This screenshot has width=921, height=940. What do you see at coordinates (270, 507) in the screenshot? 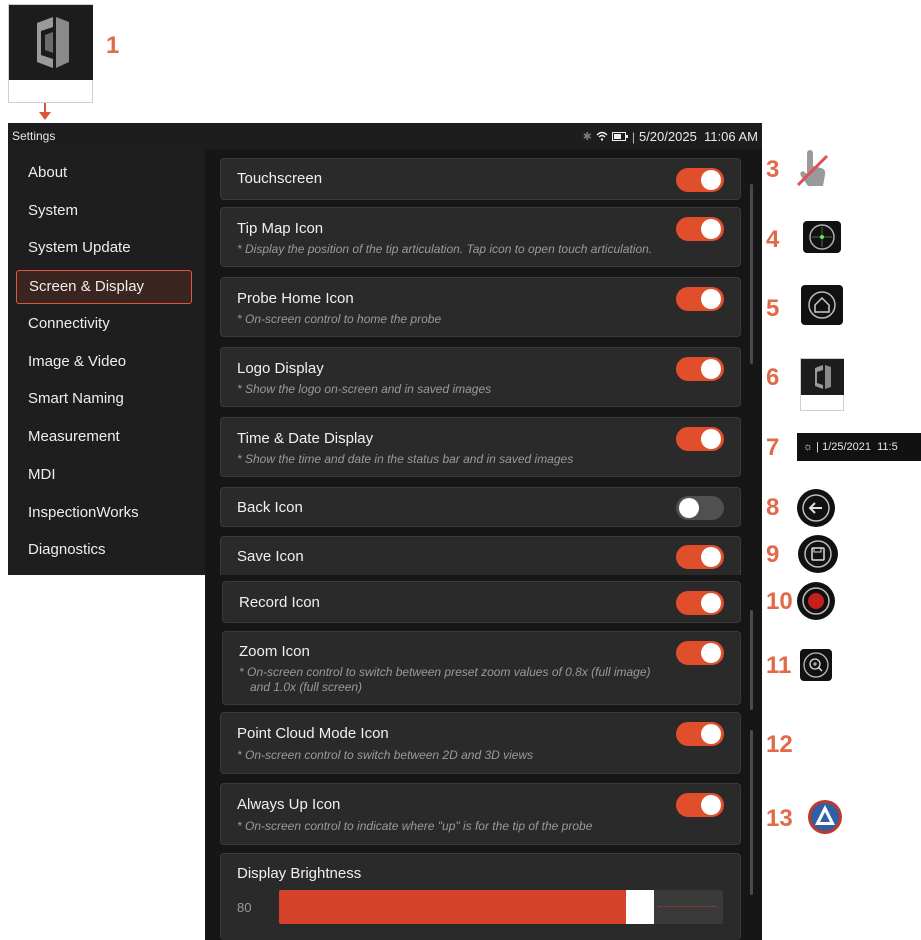
I see `setting-title: Back Icon` at bounding box center [270, 507].